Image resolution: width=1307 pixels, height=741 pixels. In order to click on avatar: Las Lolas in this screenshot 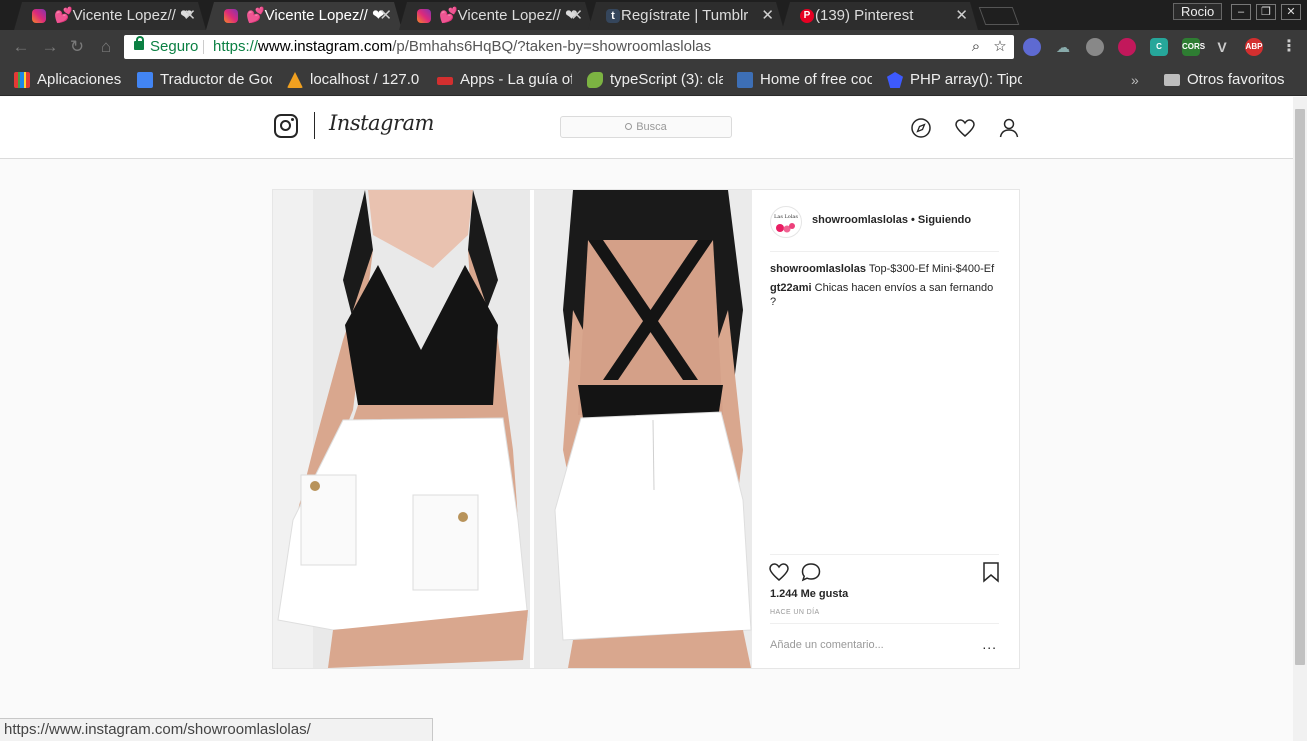, I will do `click(786, 222)`.